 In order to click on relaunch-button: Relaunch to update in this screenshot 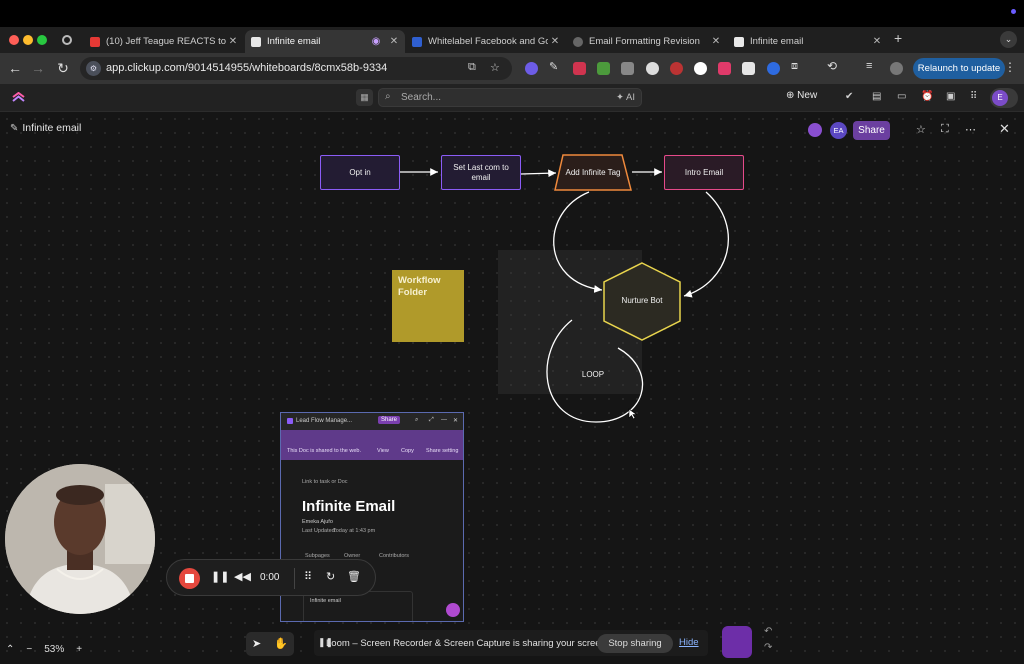, I will do `click(959, 68)`.